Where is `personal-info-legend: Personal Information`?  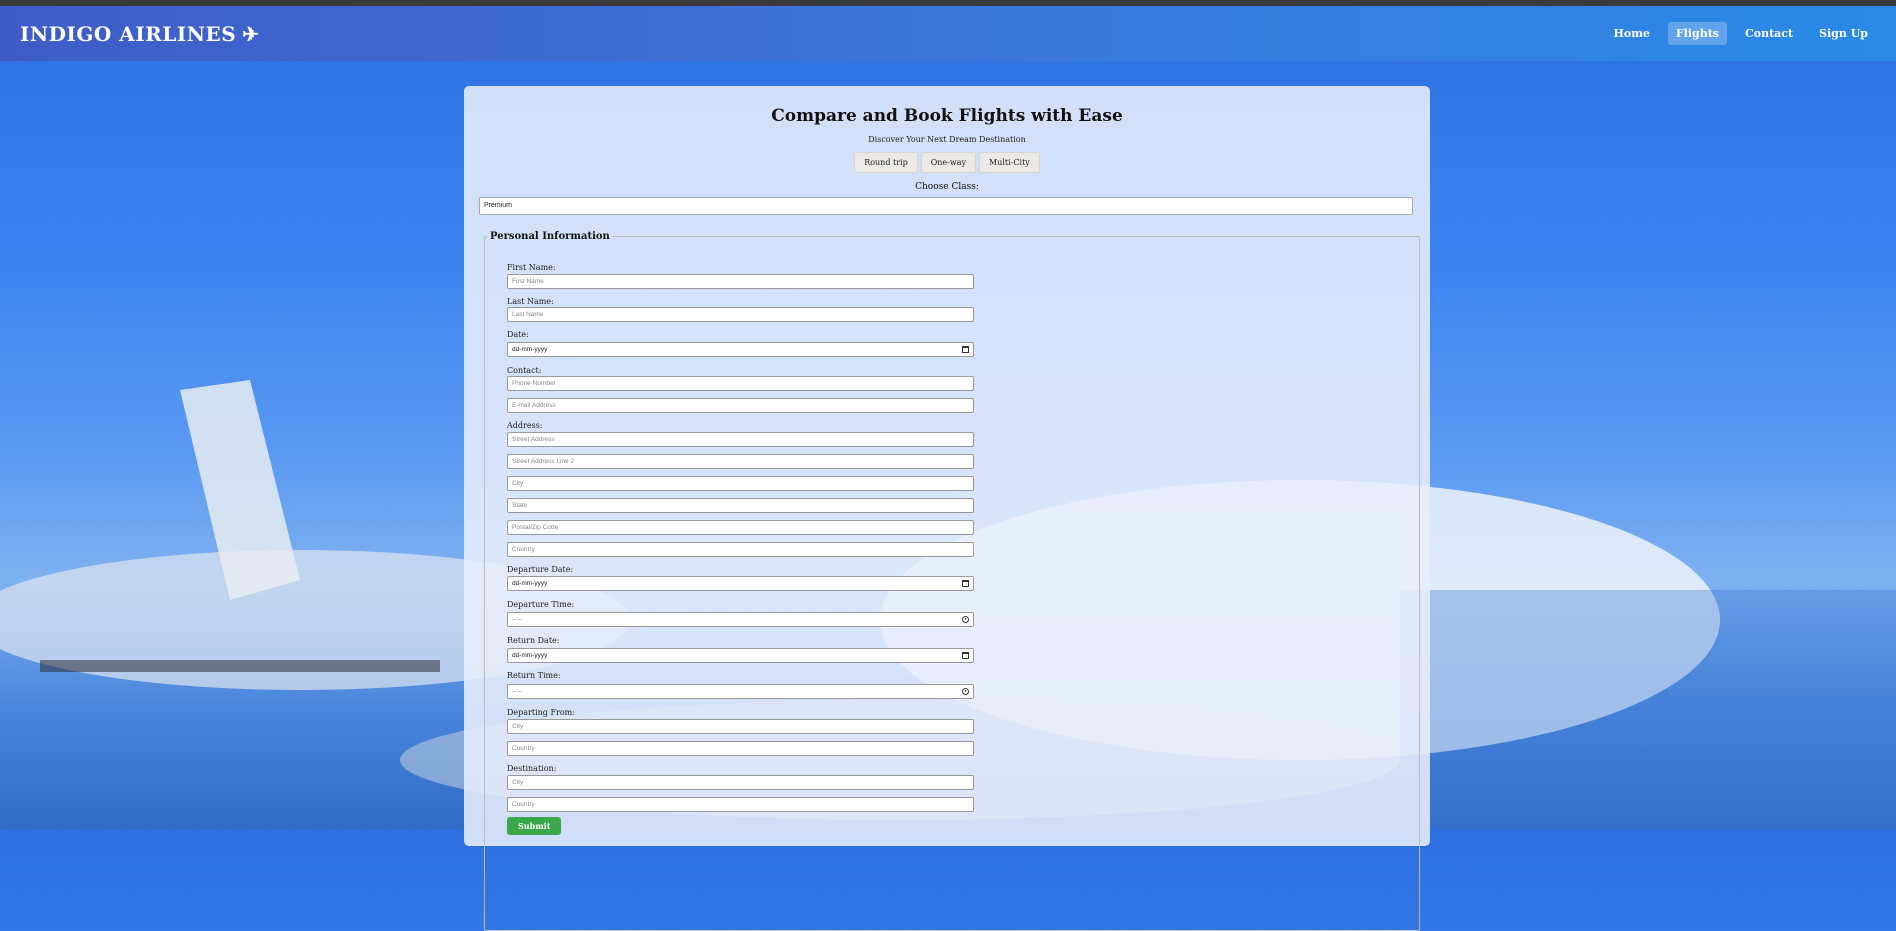 personal-info-legend: Personal Information is located at coordinates (550, 236).